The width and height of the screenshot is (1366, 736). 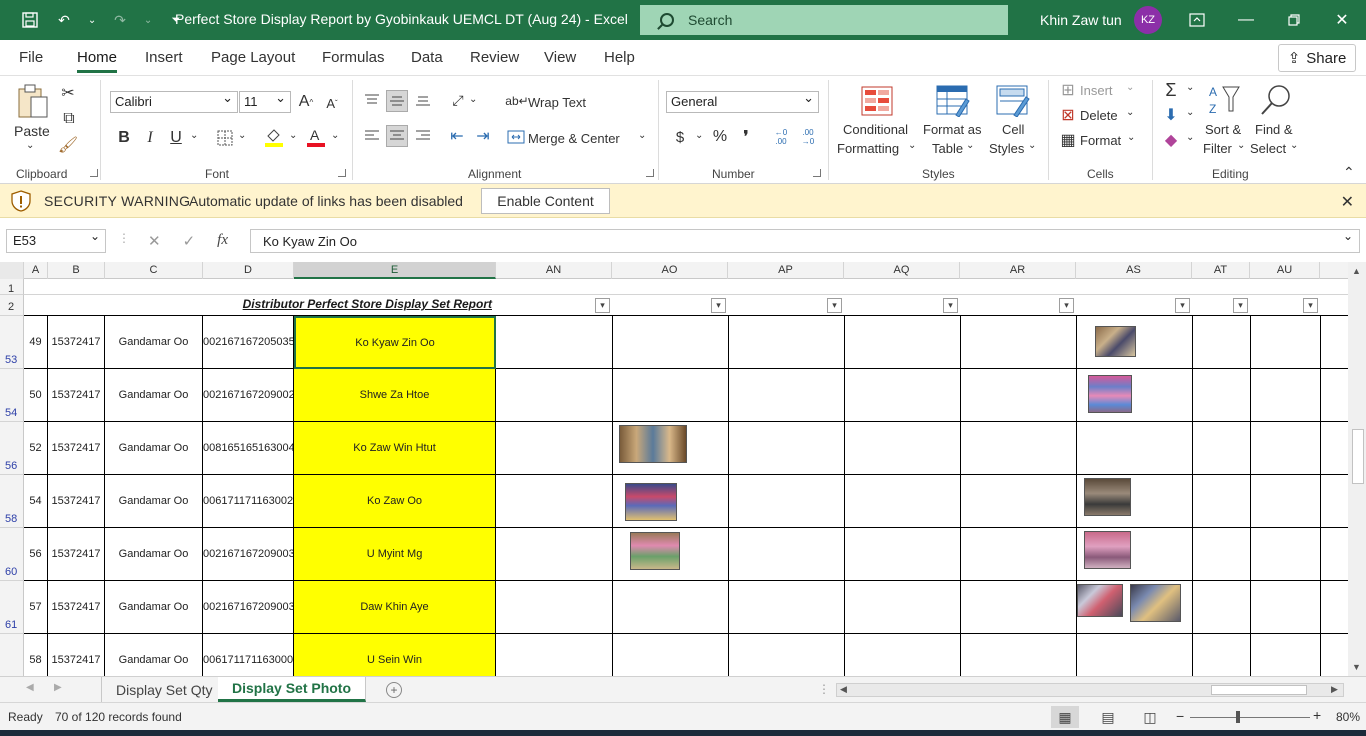 I want to click on decrease-decimal-icon: .00 →0, so click(x=808, y=137).